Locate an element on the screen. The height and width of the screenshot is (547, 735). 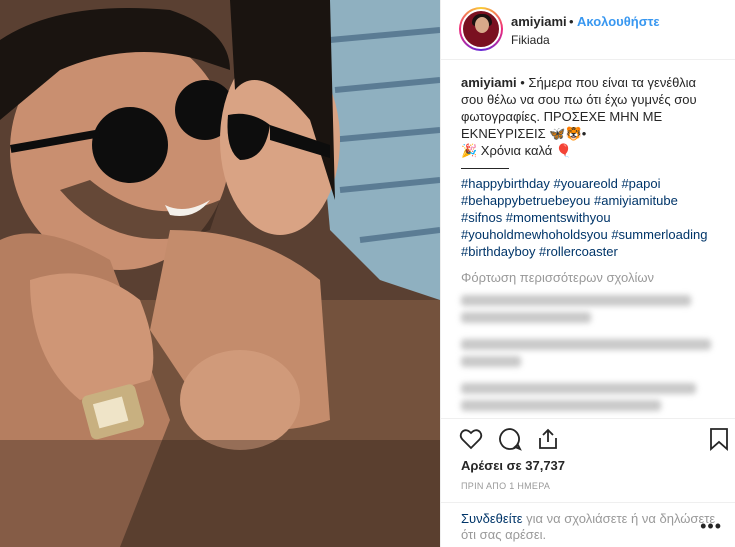
location-link: Fikiada is located at coordinates (530, 40).